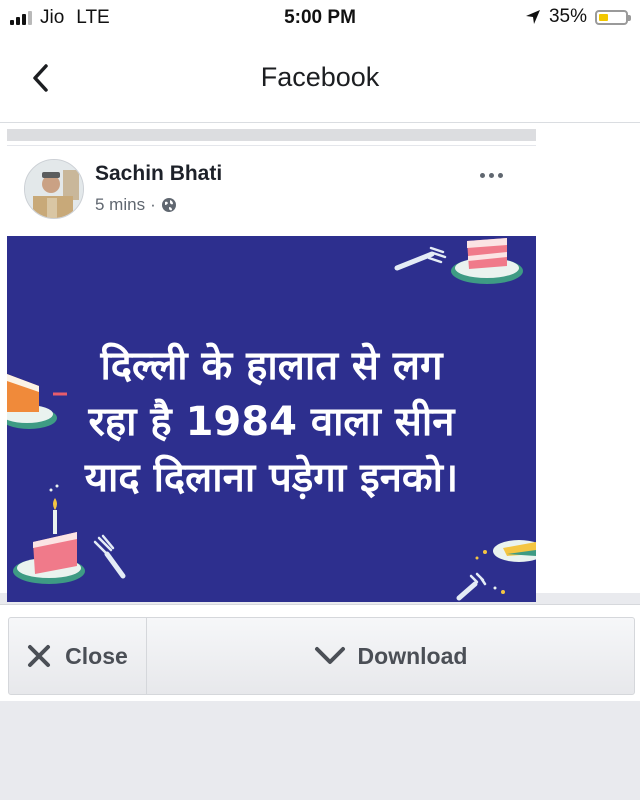  I want to click on battery-icon, so click(613, 17).